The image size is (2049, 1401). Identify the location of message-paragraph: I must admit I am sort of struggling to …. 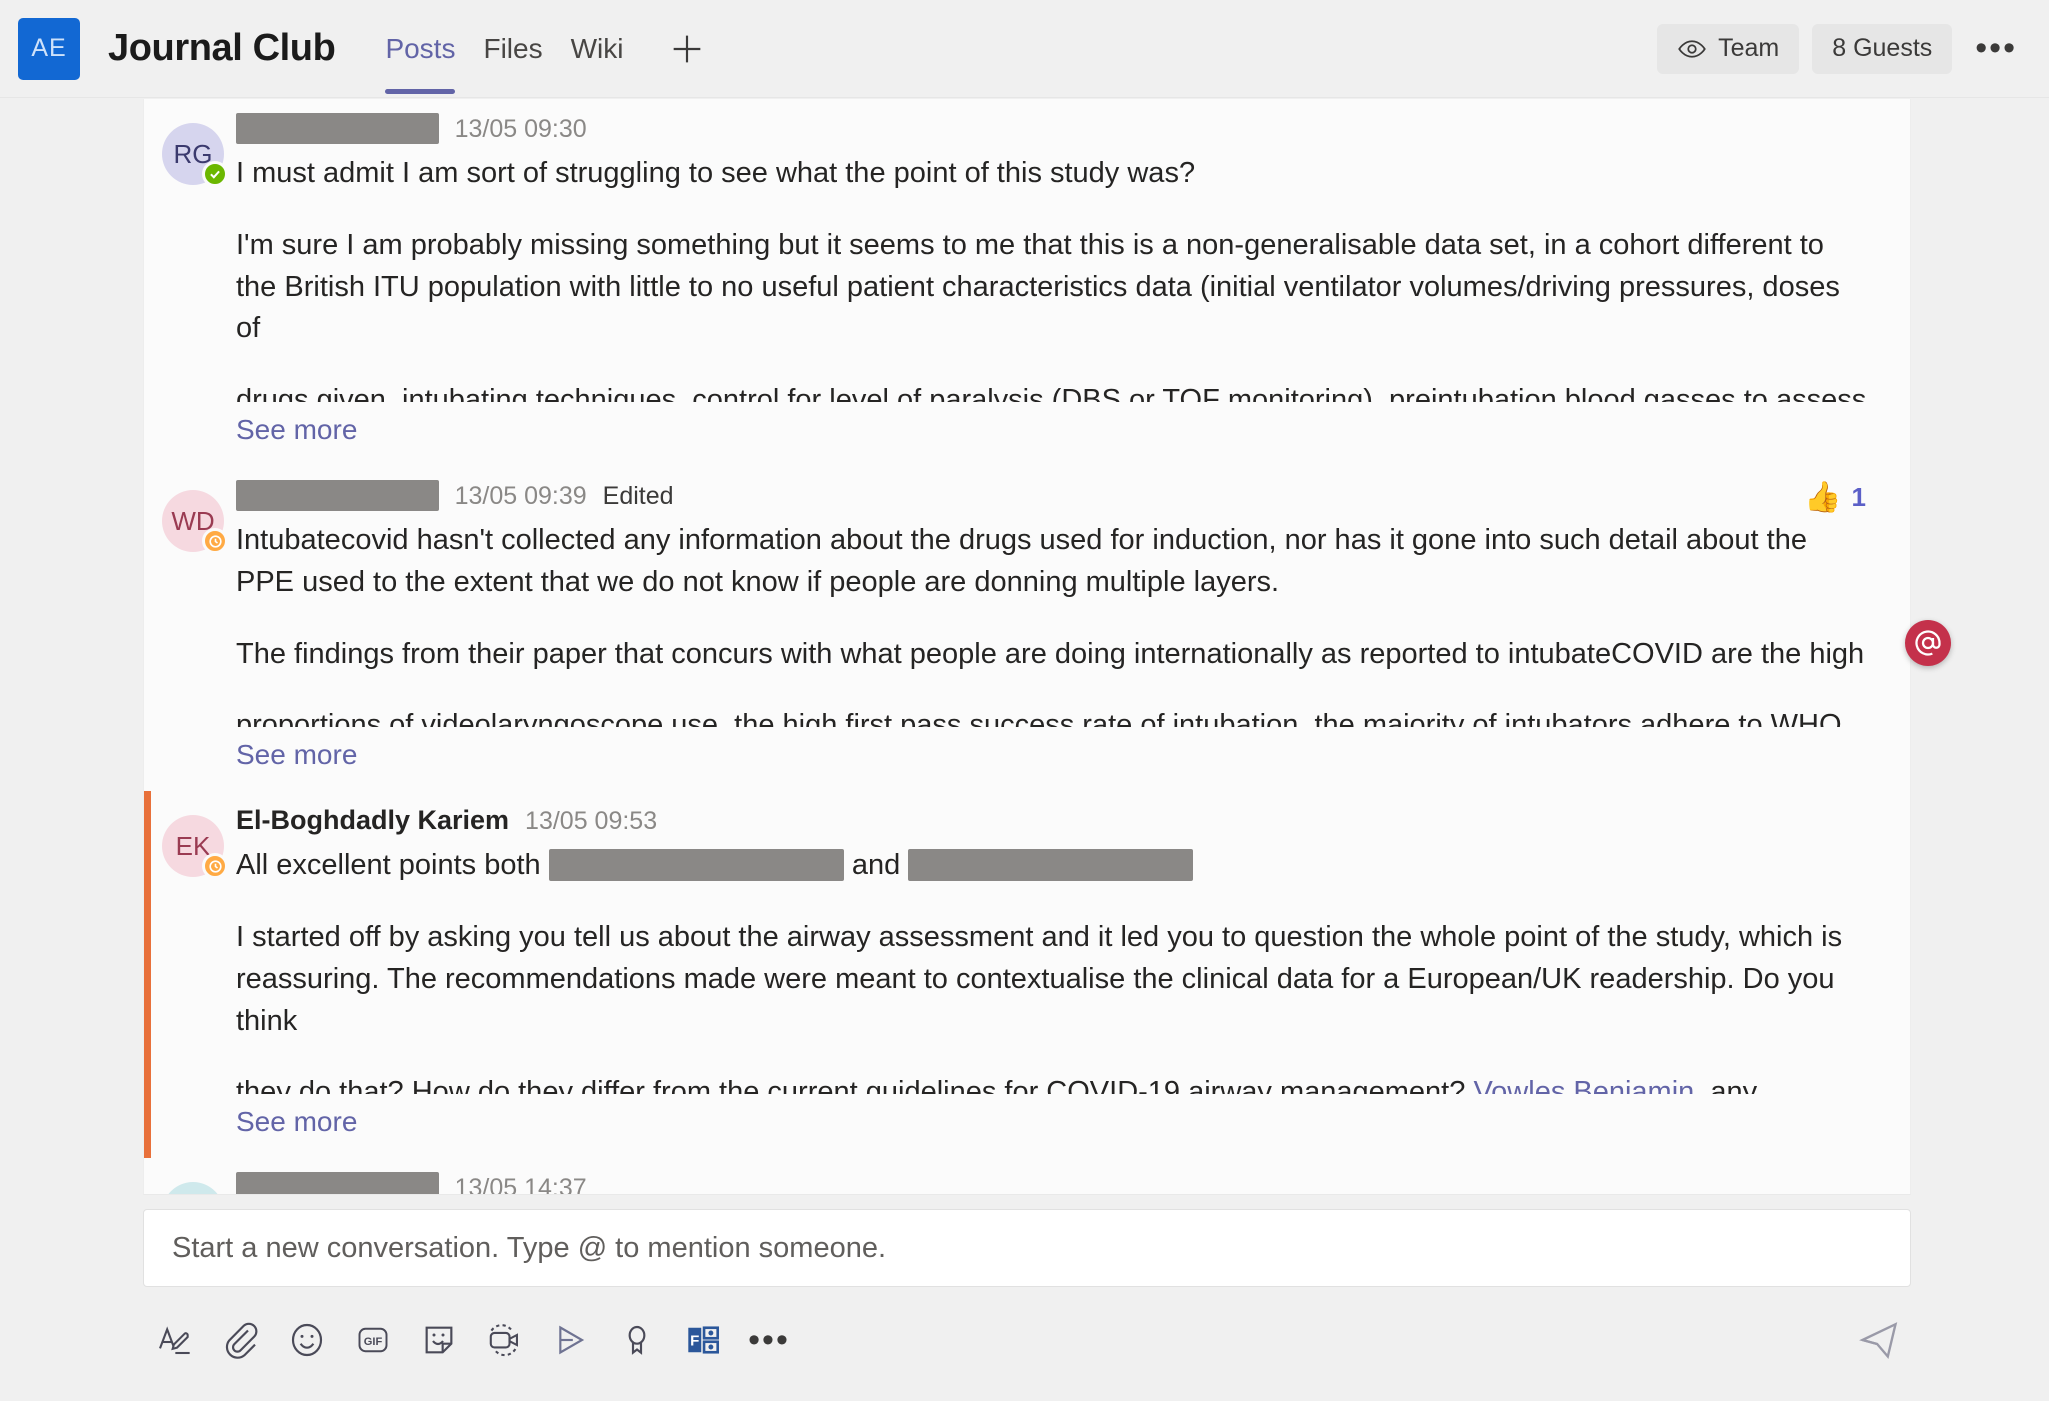
(716, 173).